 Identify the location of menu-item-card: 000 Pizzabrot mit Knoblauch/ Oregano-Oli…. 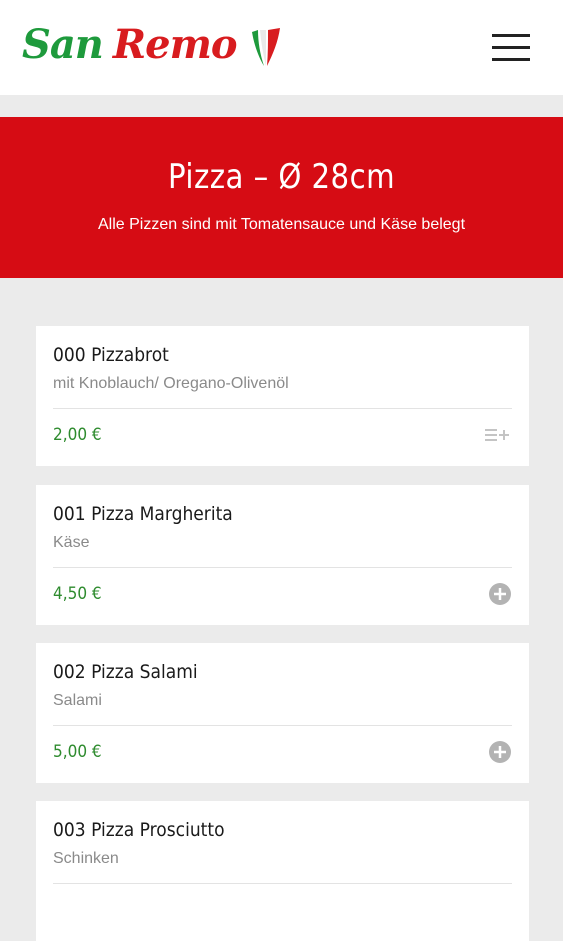
(282, 396).